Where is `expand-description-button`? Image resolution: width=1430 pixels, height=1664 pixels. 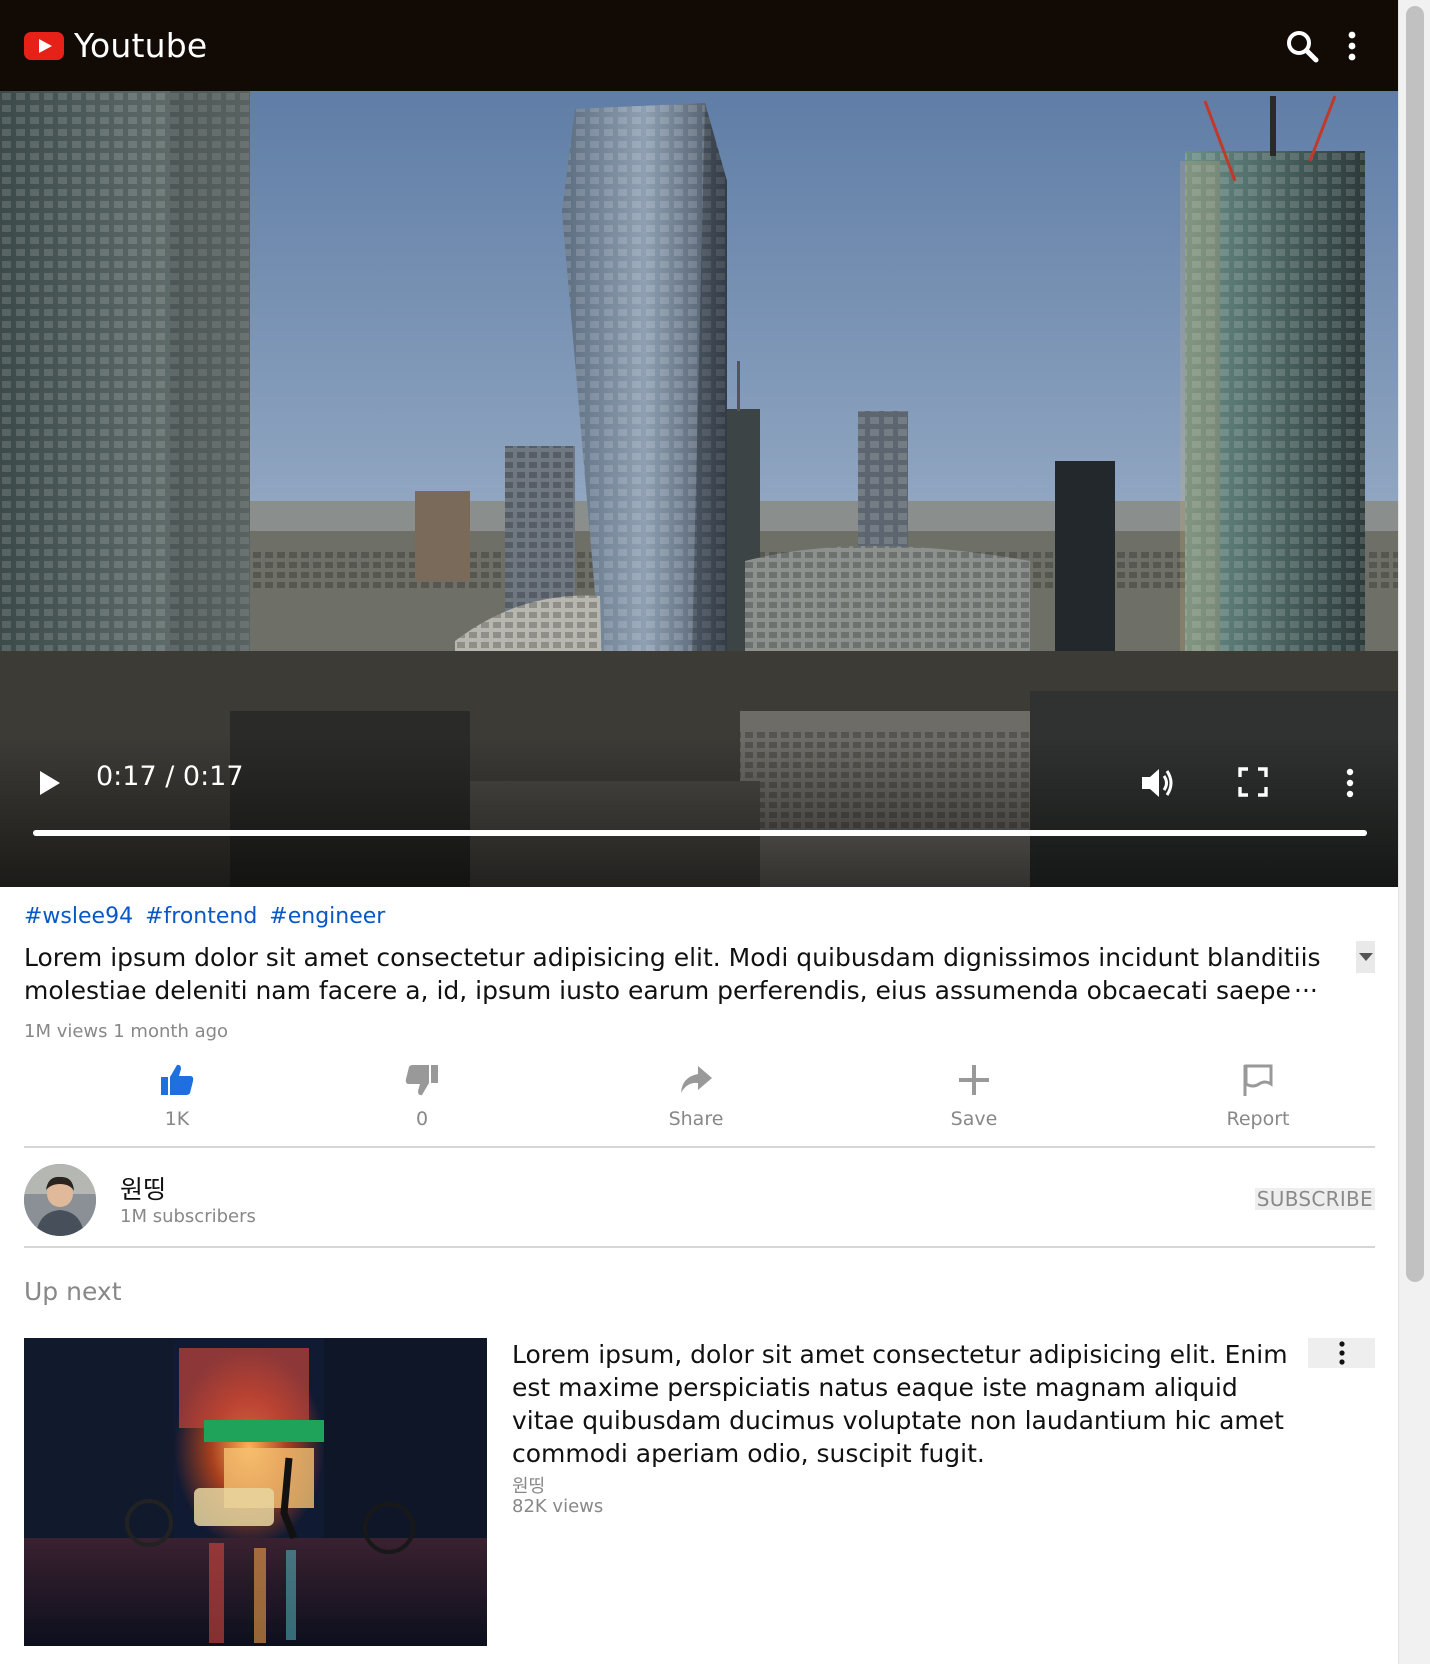 expand-description-button is located at coordinates (1365, 957).